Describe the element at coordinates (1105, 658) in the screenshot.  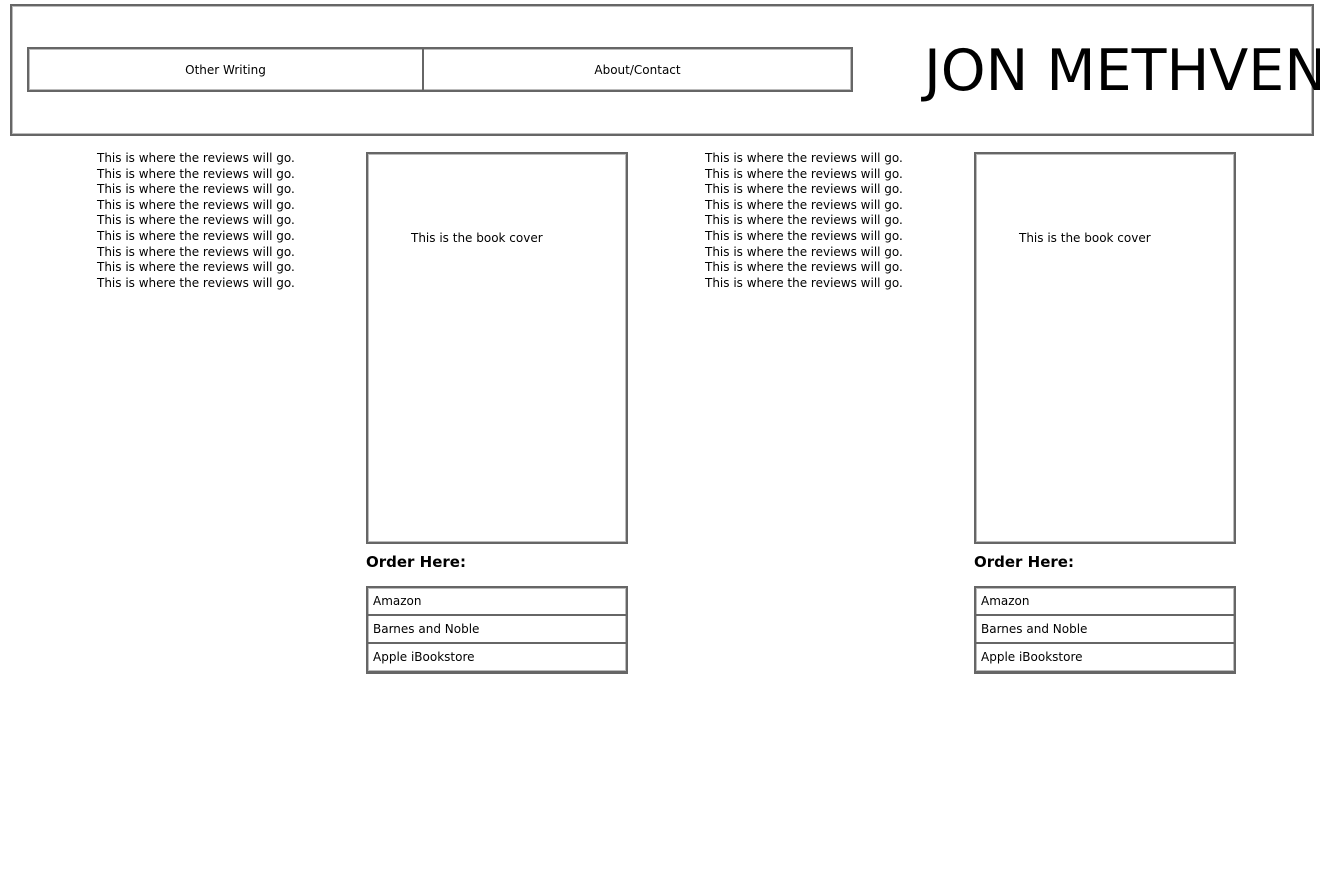
I see `book-2-apple-ibookstore-link: Apple iBookstore` at that location.